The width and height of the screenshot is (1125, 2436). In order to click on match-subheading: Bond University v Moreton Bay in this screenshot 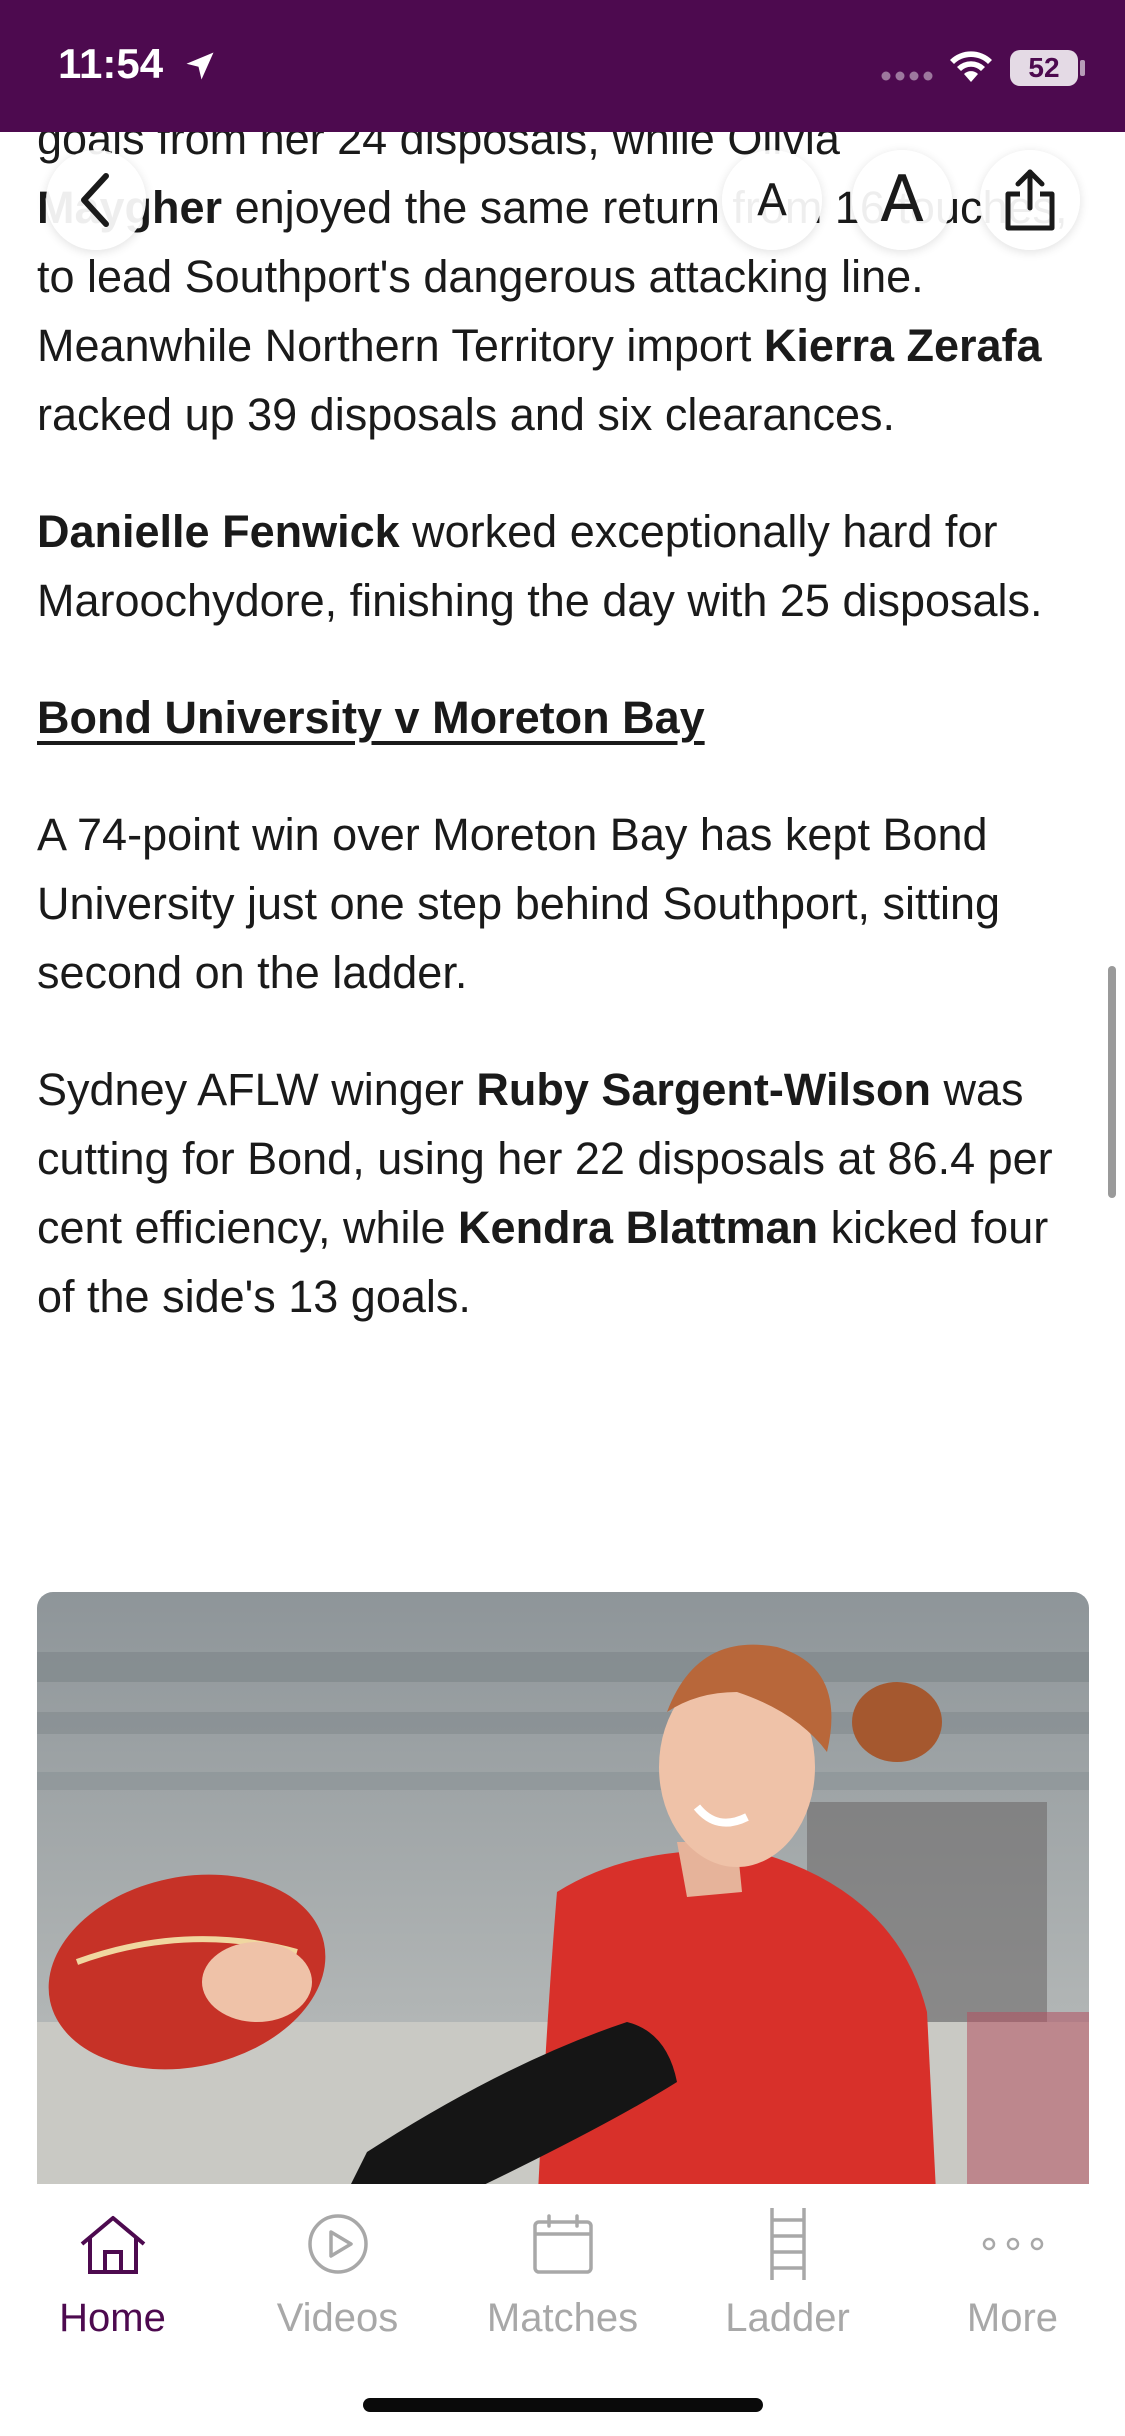, I will do `click(562, 717)`.